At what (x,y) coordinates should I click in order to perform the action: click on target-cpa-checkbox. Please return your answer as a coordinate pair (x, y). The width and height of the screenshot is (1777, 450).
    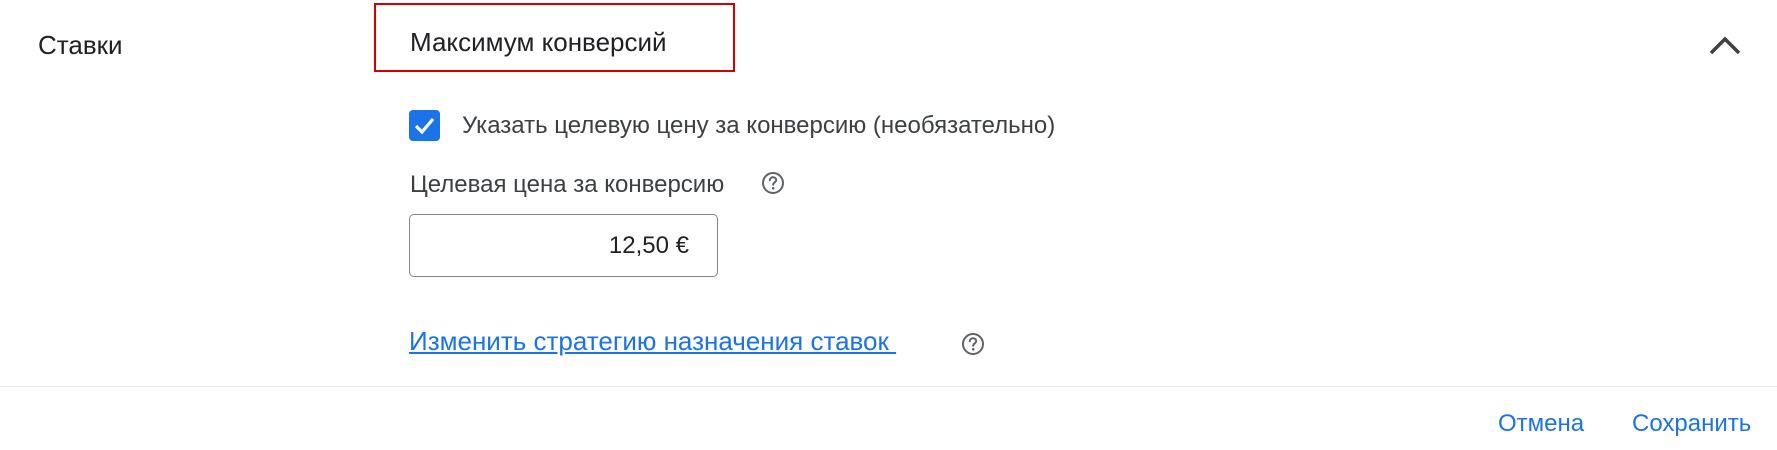
    Looking at the image, I should click on (424, 125).